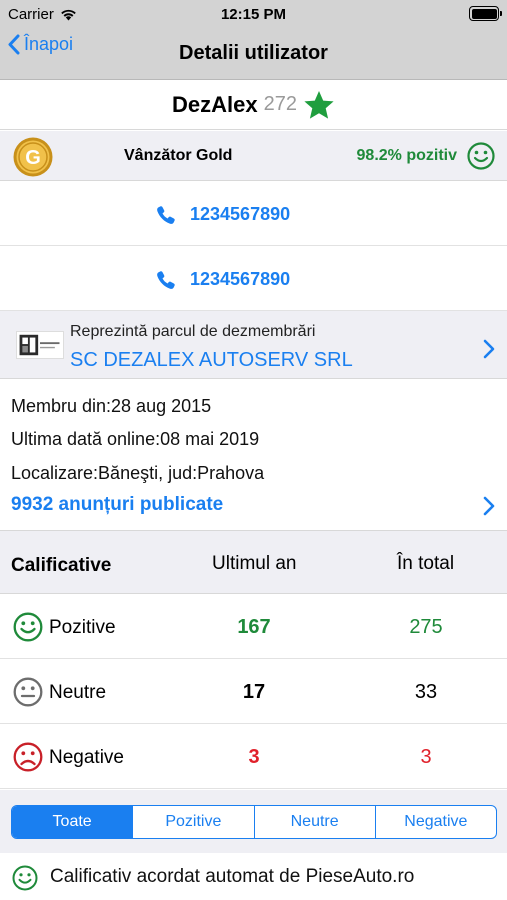  I want to click on filter-segmented-control: Toate Pozitive Neutre Negative, so click(254, 822).